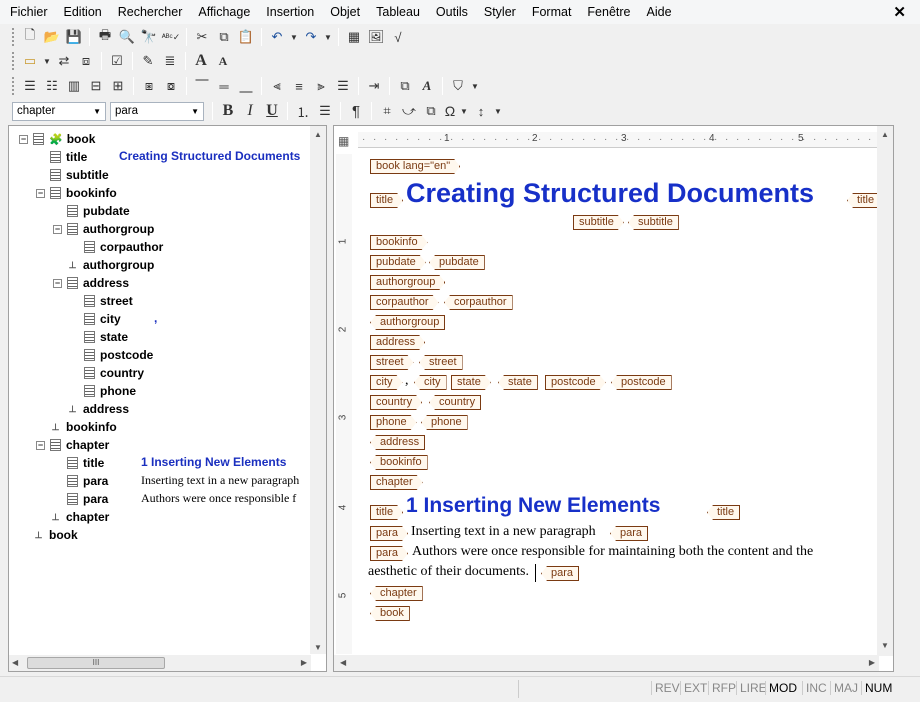 This screenshot has height=702, width=920. Describe the element at coordinates (430, 382) in the screenshot. I see `tag-city-close: city` at that location.